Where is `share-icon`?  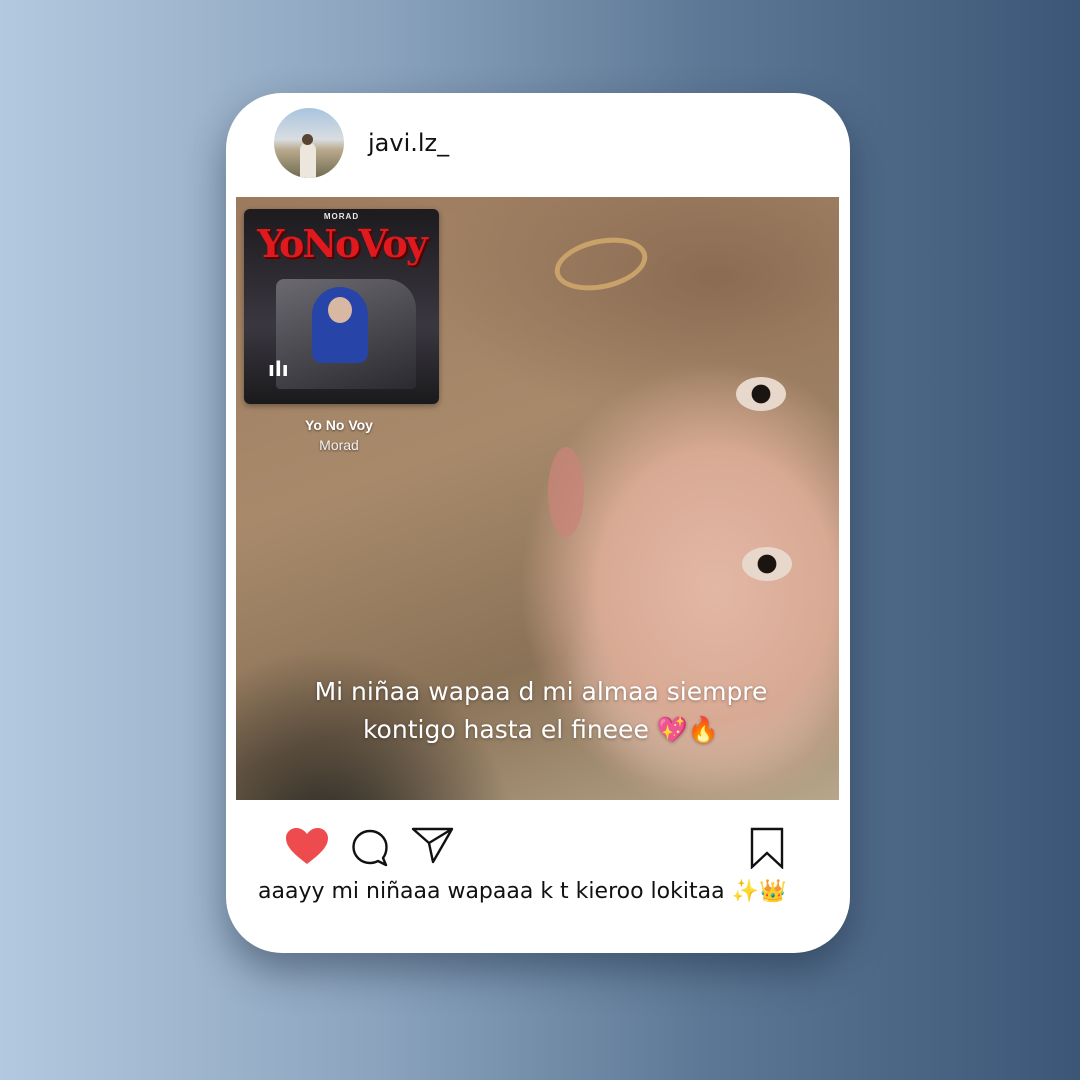
share-icon is located at coordinates (432, 845).